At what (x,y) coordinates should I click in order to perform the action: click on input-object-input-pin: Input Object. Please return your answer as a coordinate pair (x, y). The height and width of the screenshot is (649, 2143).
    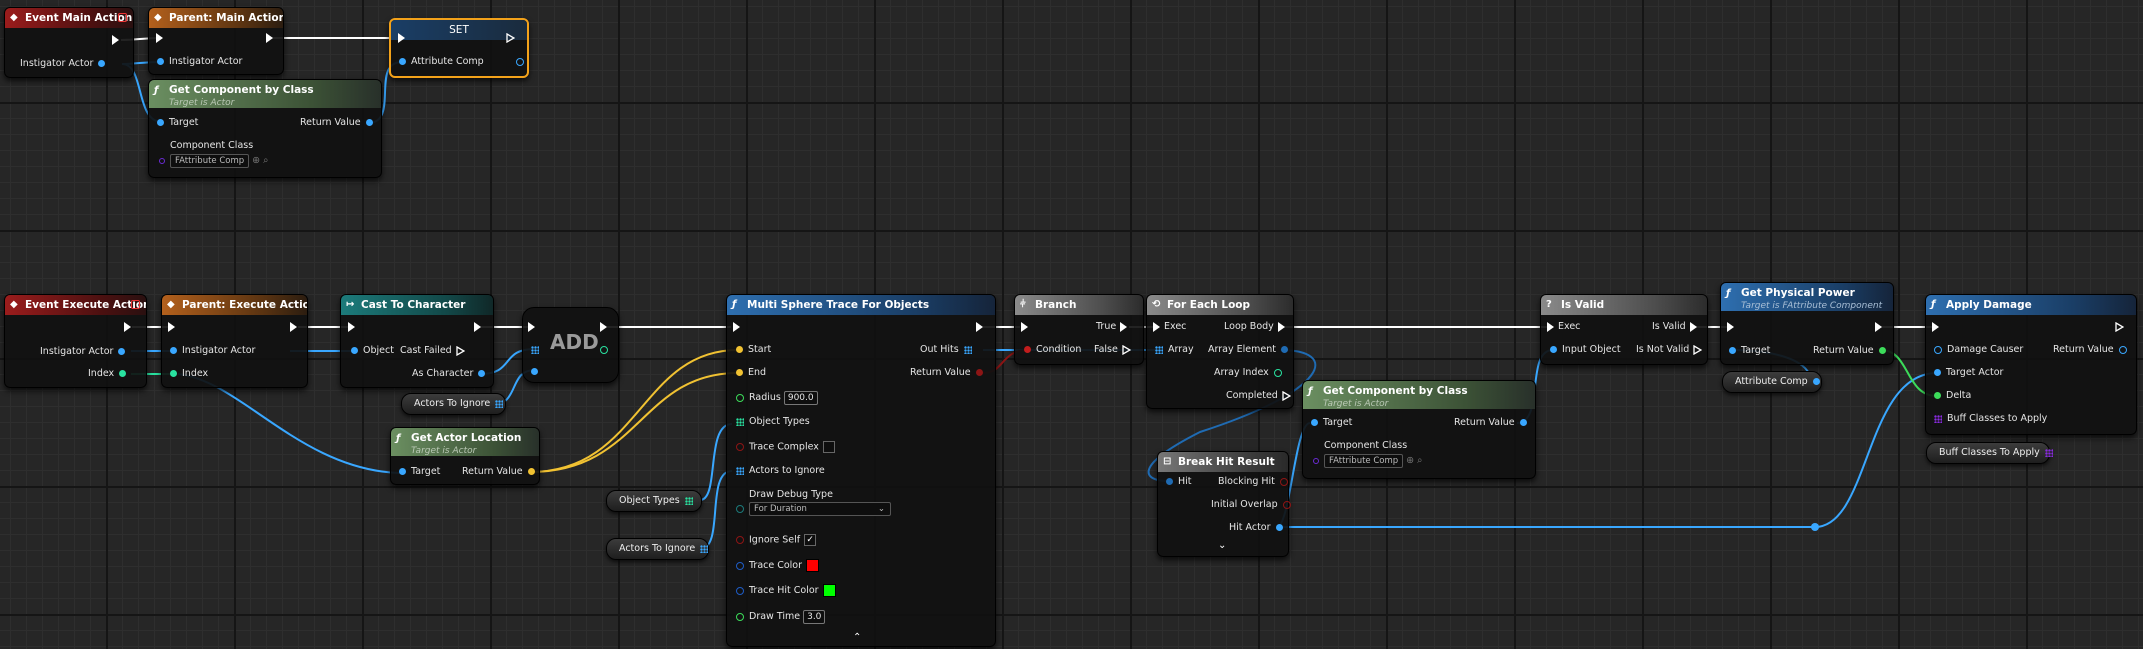
    Looking at the image, I should click on (1583, 350).